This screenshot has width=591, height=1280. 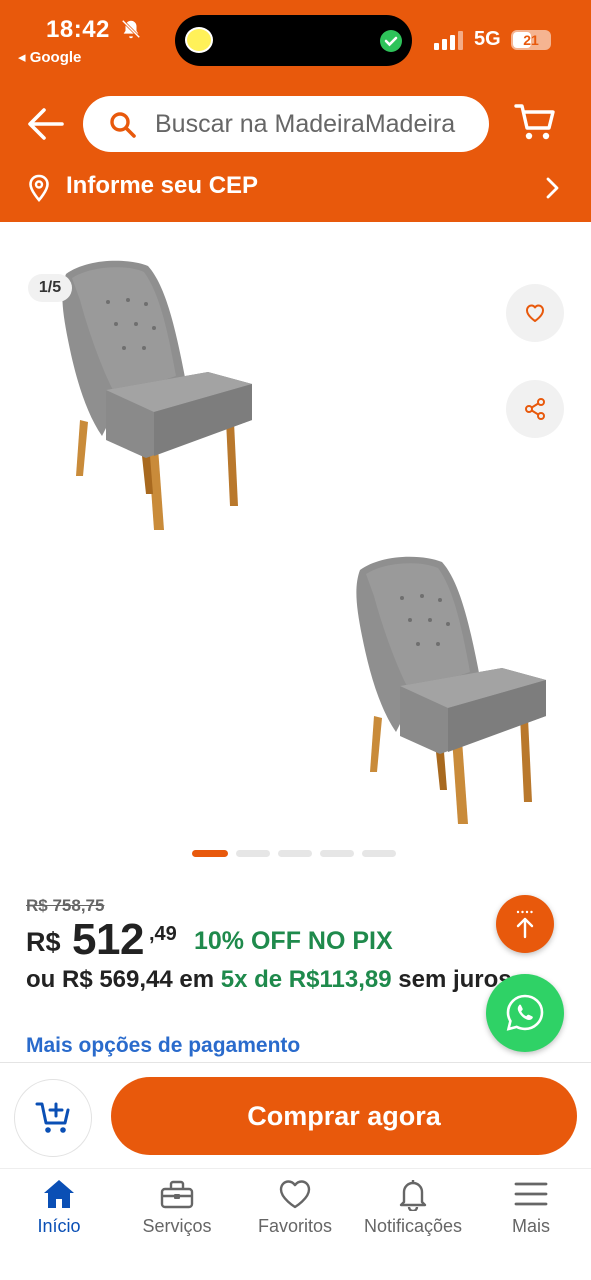 What do you see at coordinates (65, 905) in the screenshot?
I see `old-price: R$ 758,75` at bounding box center [65, 905].